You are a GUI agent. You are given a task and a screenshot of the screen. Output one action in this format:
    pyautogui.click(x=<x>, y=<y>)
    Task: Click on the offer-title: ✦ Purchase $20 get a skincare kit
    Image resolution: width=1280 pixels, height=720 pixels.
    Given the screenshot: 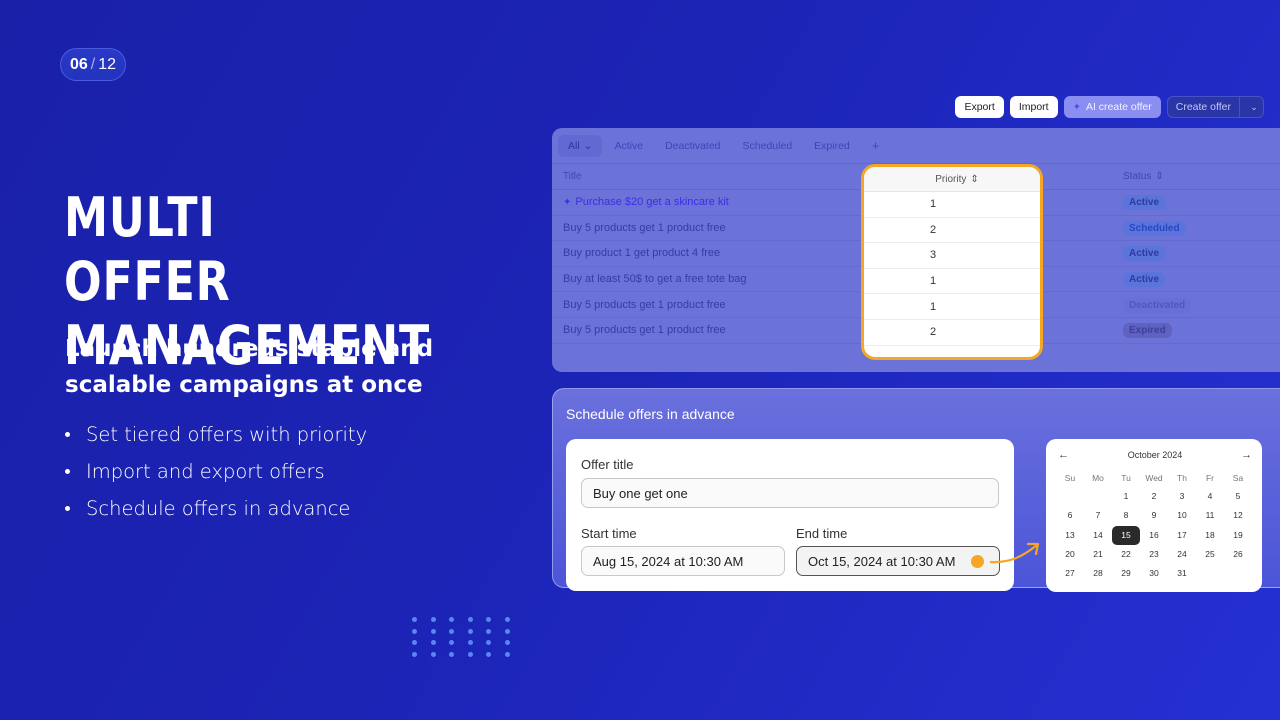 What is the action you would take?
    pyautogui.click(x=646, y=202)
    